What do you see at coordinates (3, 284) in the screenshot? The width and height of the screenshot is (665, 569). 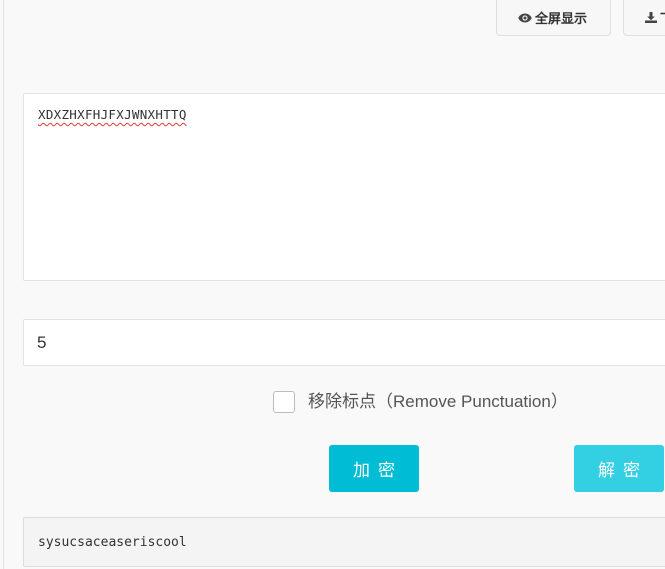 I see `left-divider` at bounding box center [3, 284].